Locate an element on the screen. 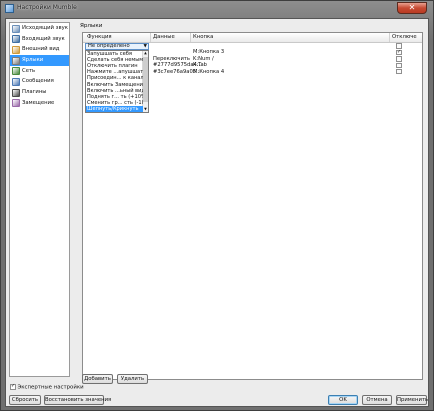  column-header-data: Данные is located at coordinates (164, 37).